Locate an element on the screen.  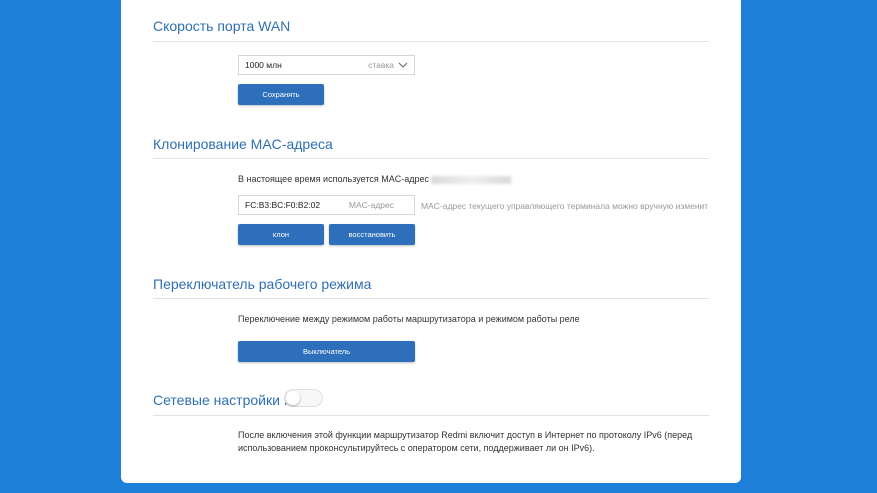
wan-speed-value: 1000 млн is located at coordinates (263, 65).